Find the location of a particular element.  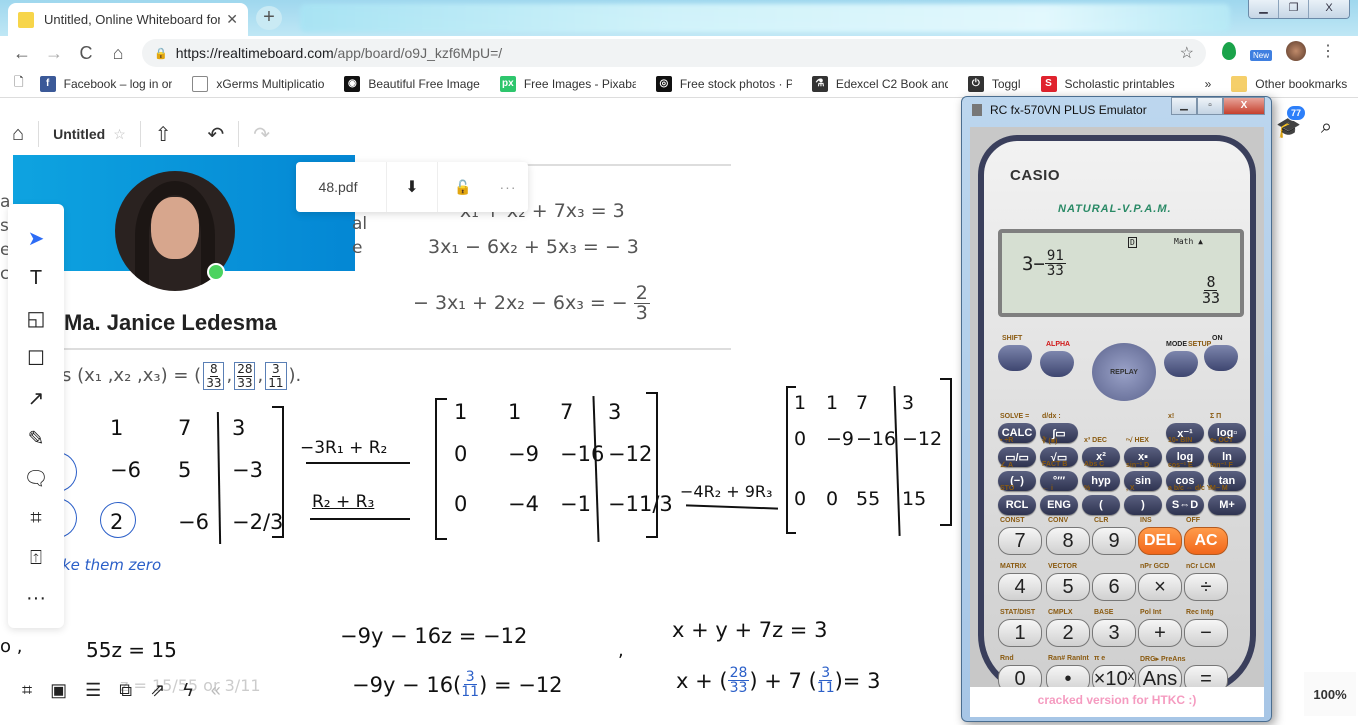

screen-share-icon: ⧉ is located at coordinates (125, 690).